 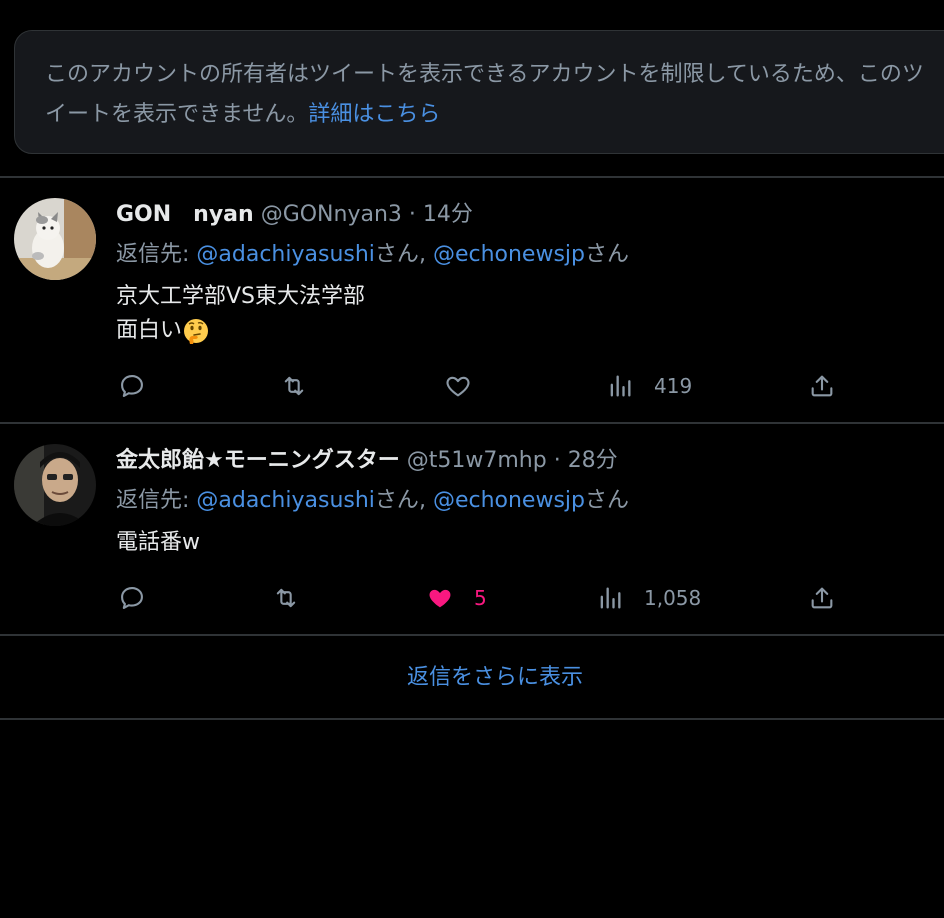 What do you see at coordinates (448, 214) in the screenshot?
I see `timestamp: 14分` at bounding box center [448, 214].